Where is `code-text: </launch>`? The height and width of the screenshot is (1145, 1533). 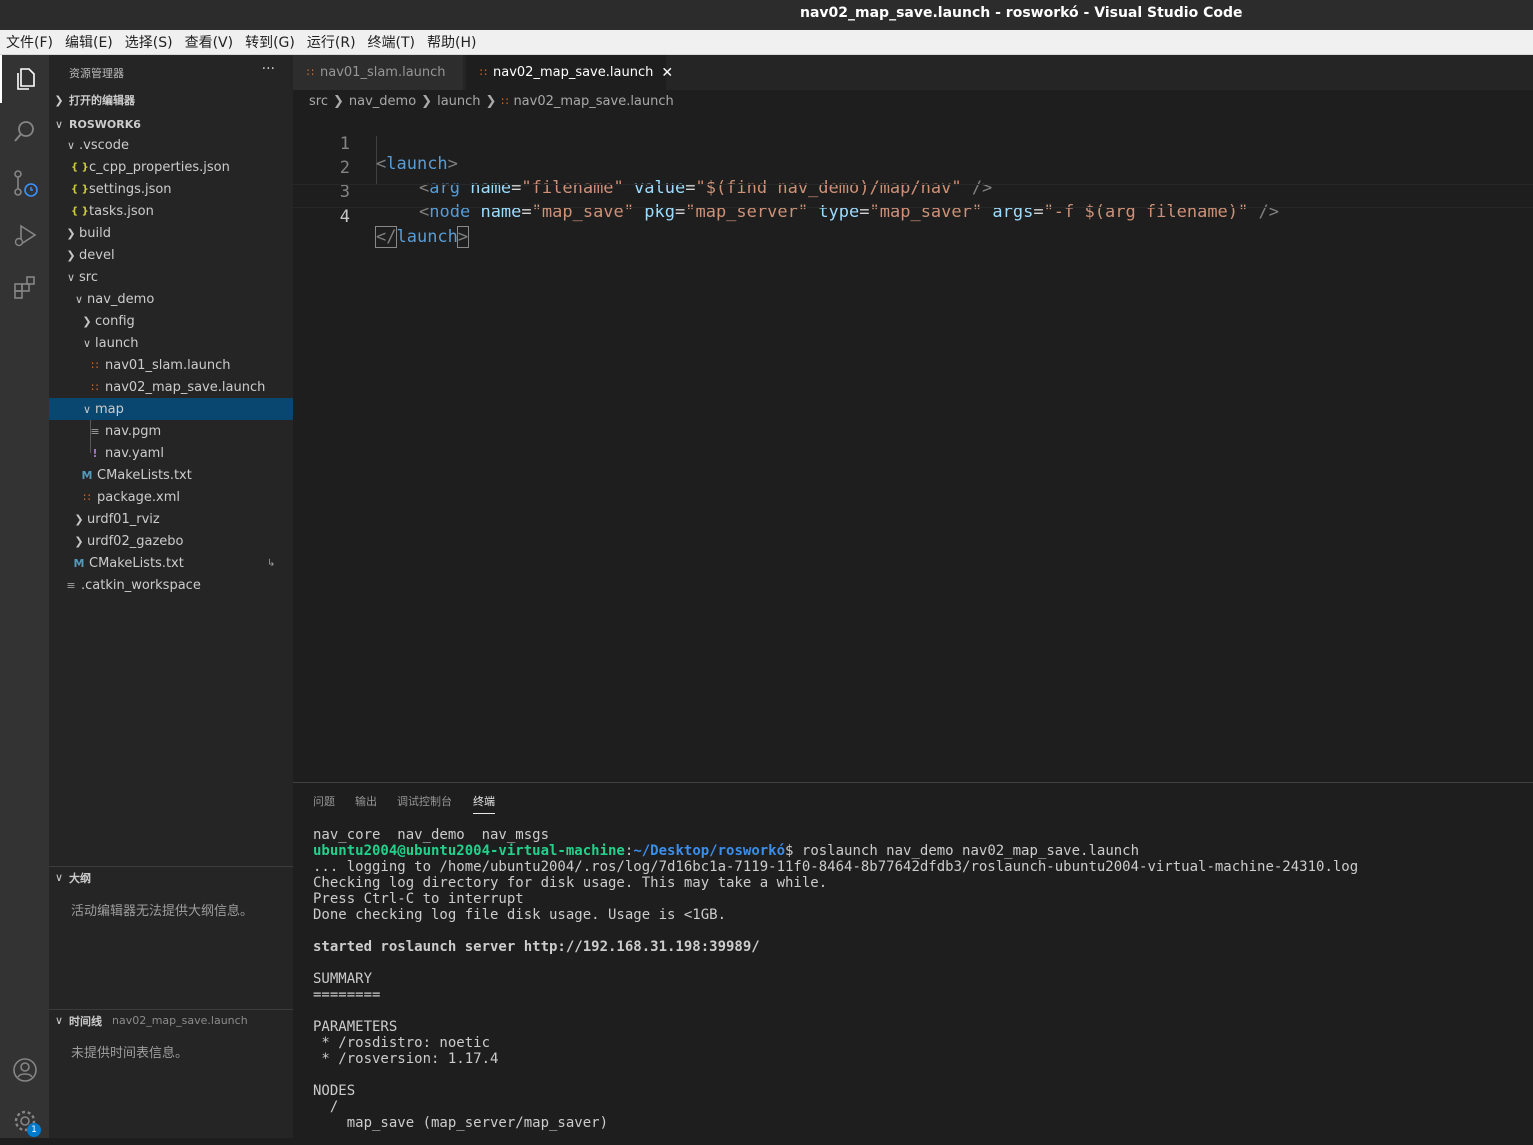 code-text: </launch> is located at coordinates (422, 237).